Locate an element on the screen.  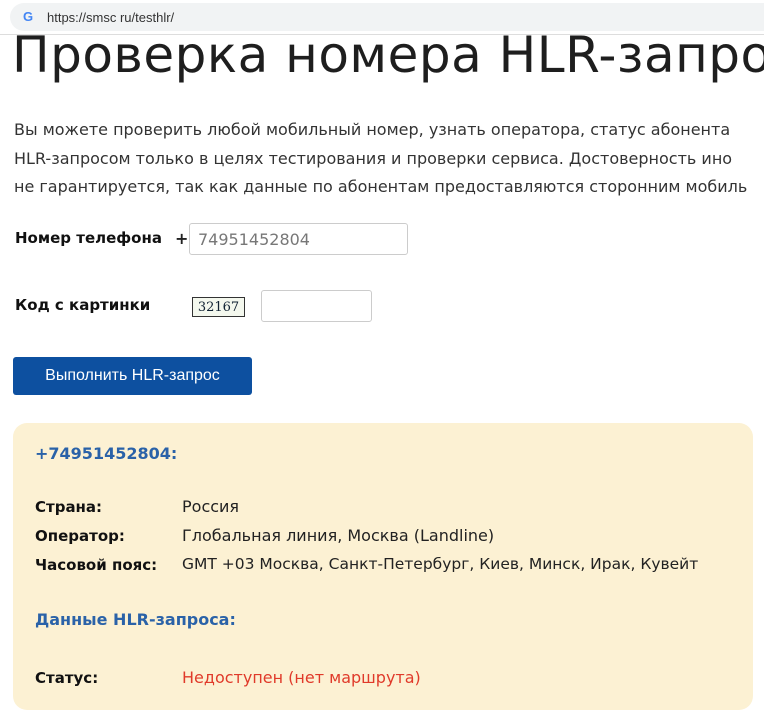
captcha-label: Код с картинки is located at coordinates (83, 305).